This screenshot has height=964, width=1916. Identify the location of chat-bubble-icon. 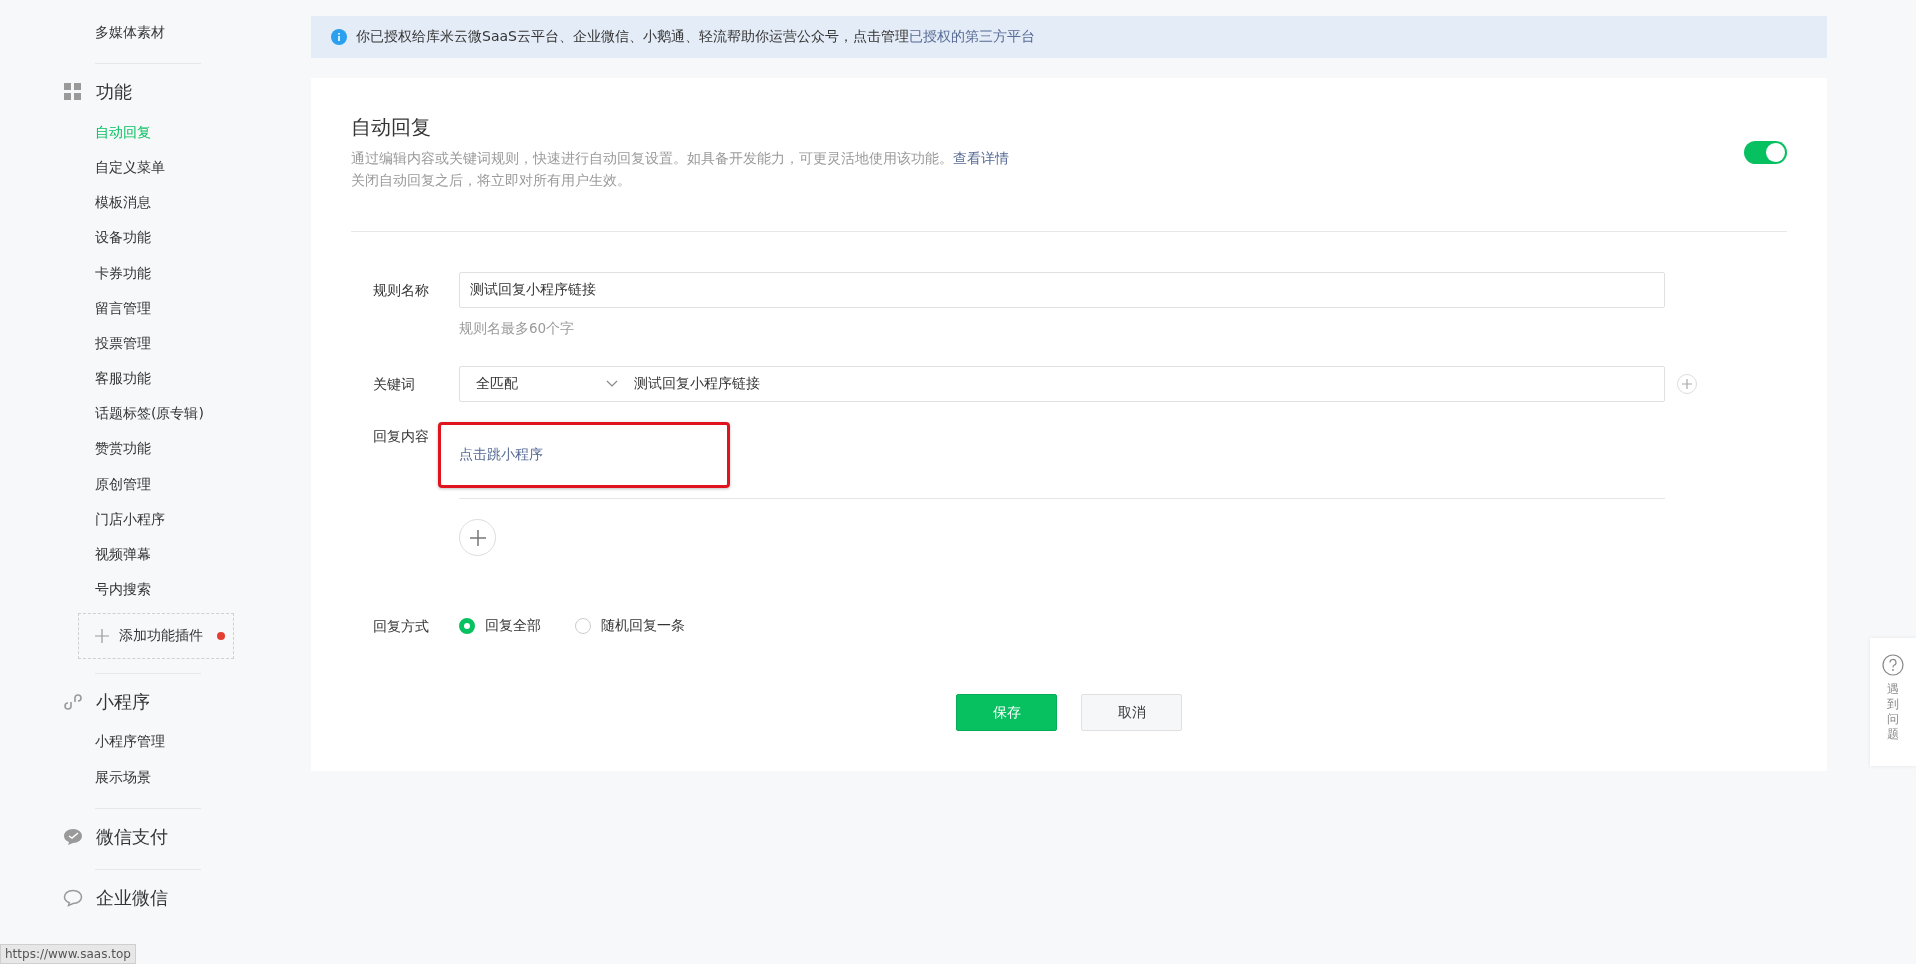
(73, 898).